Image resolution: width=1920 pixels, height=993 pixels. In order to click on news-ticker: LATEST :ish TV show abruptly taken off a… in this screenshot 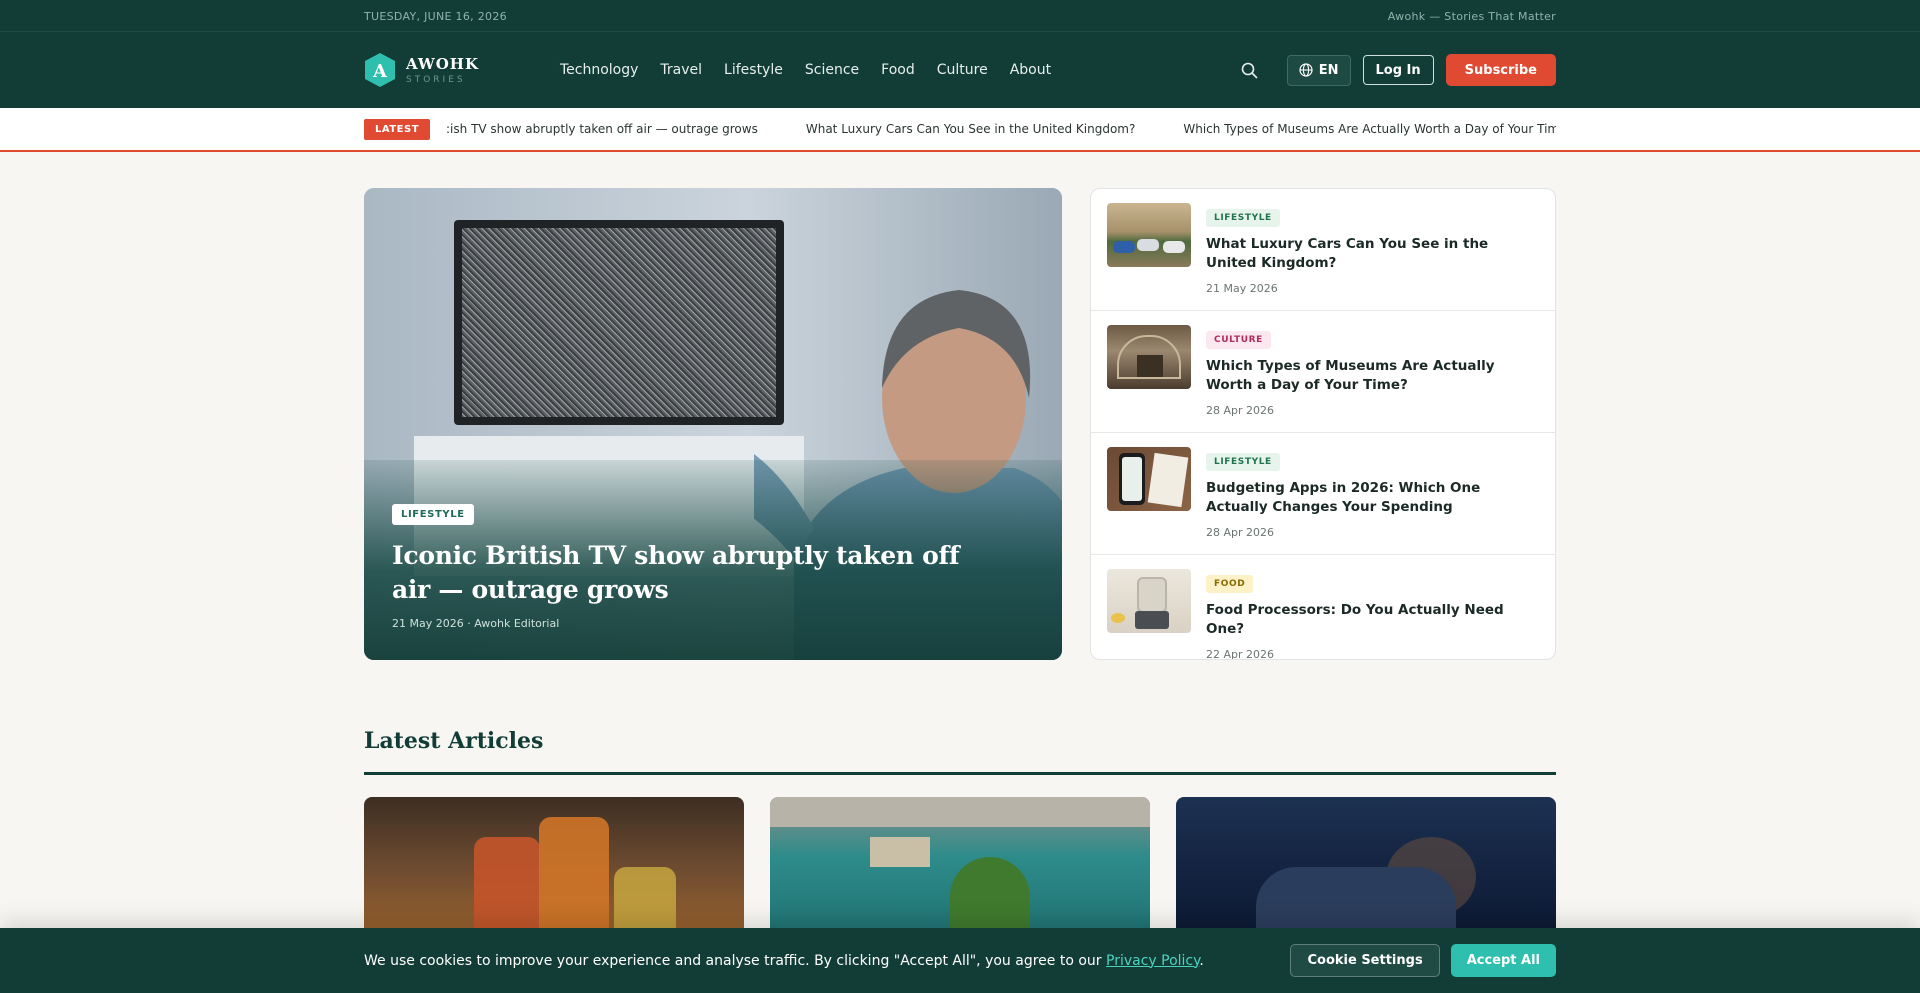, I will do `click(960, 130)`.